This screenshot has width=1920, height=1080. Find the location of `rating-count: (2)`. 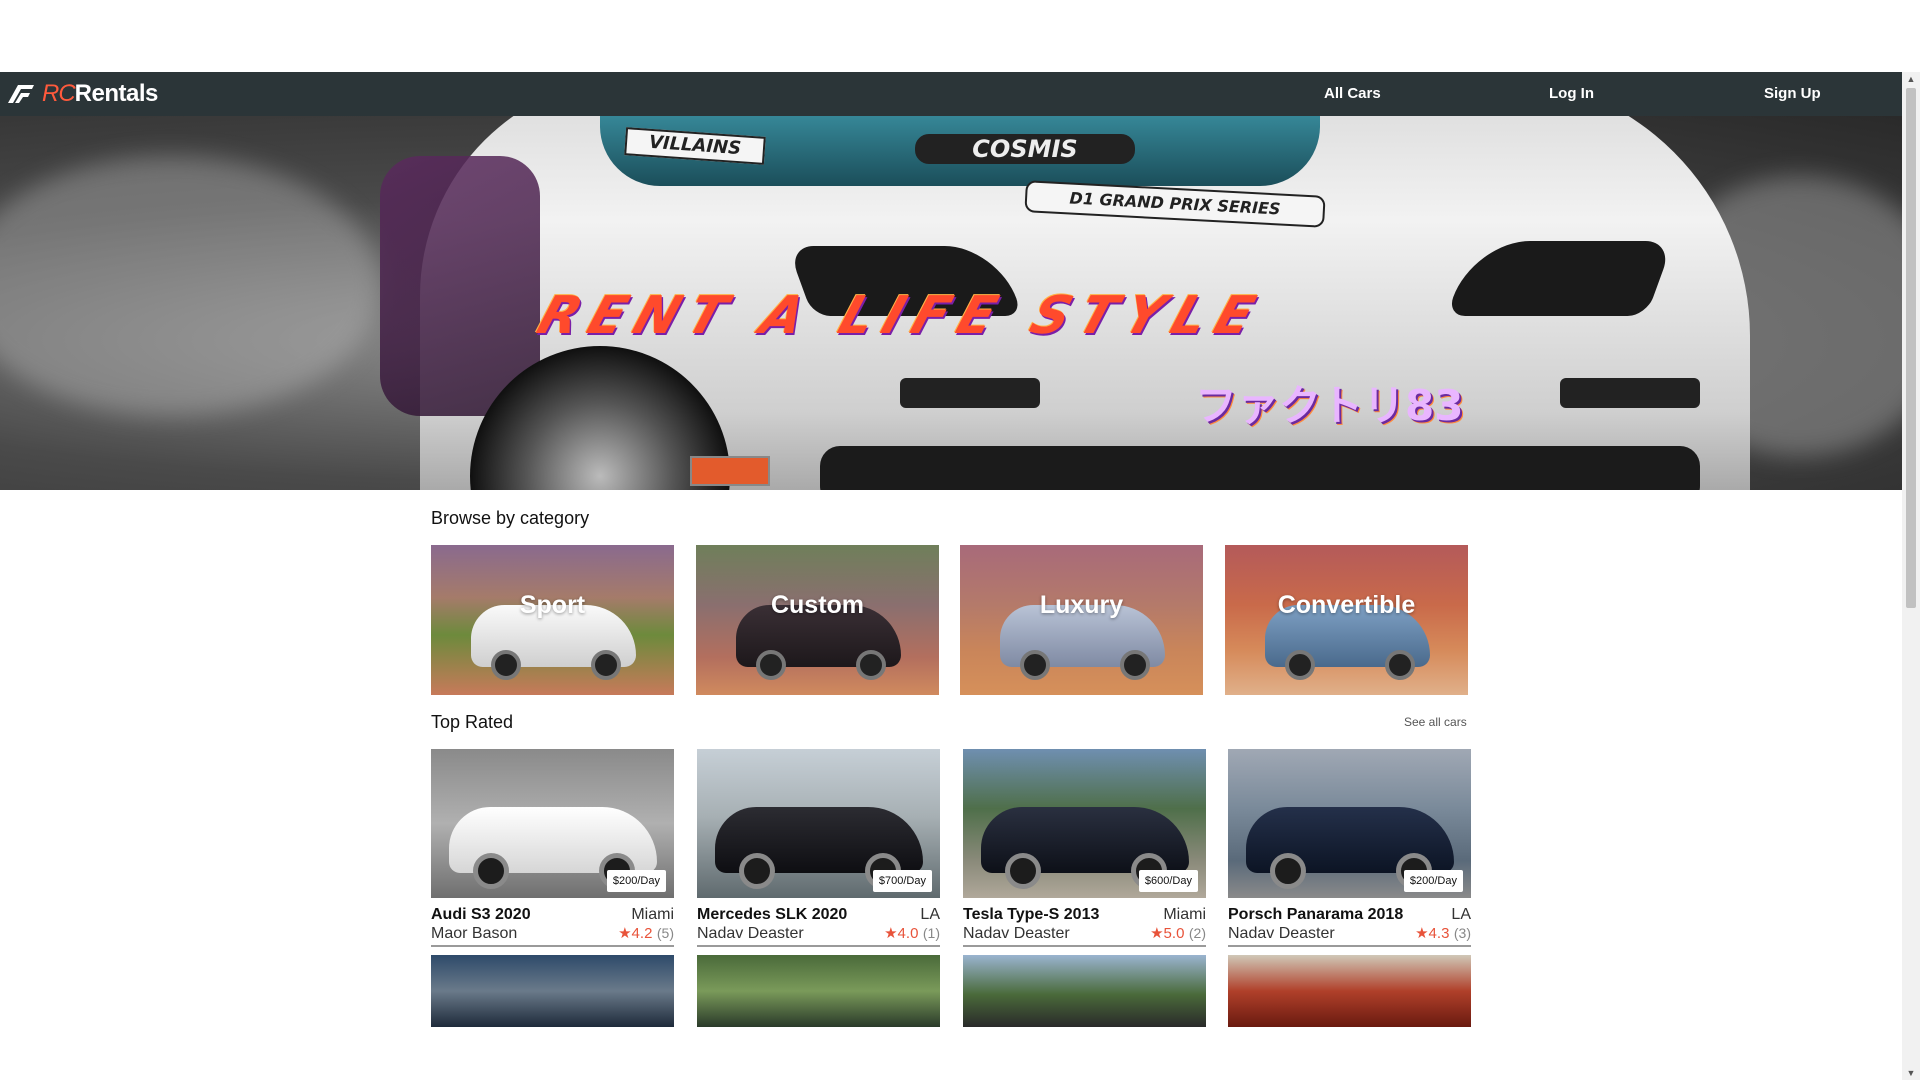

rating-count: (2) is located at coordinates (1197, 933).